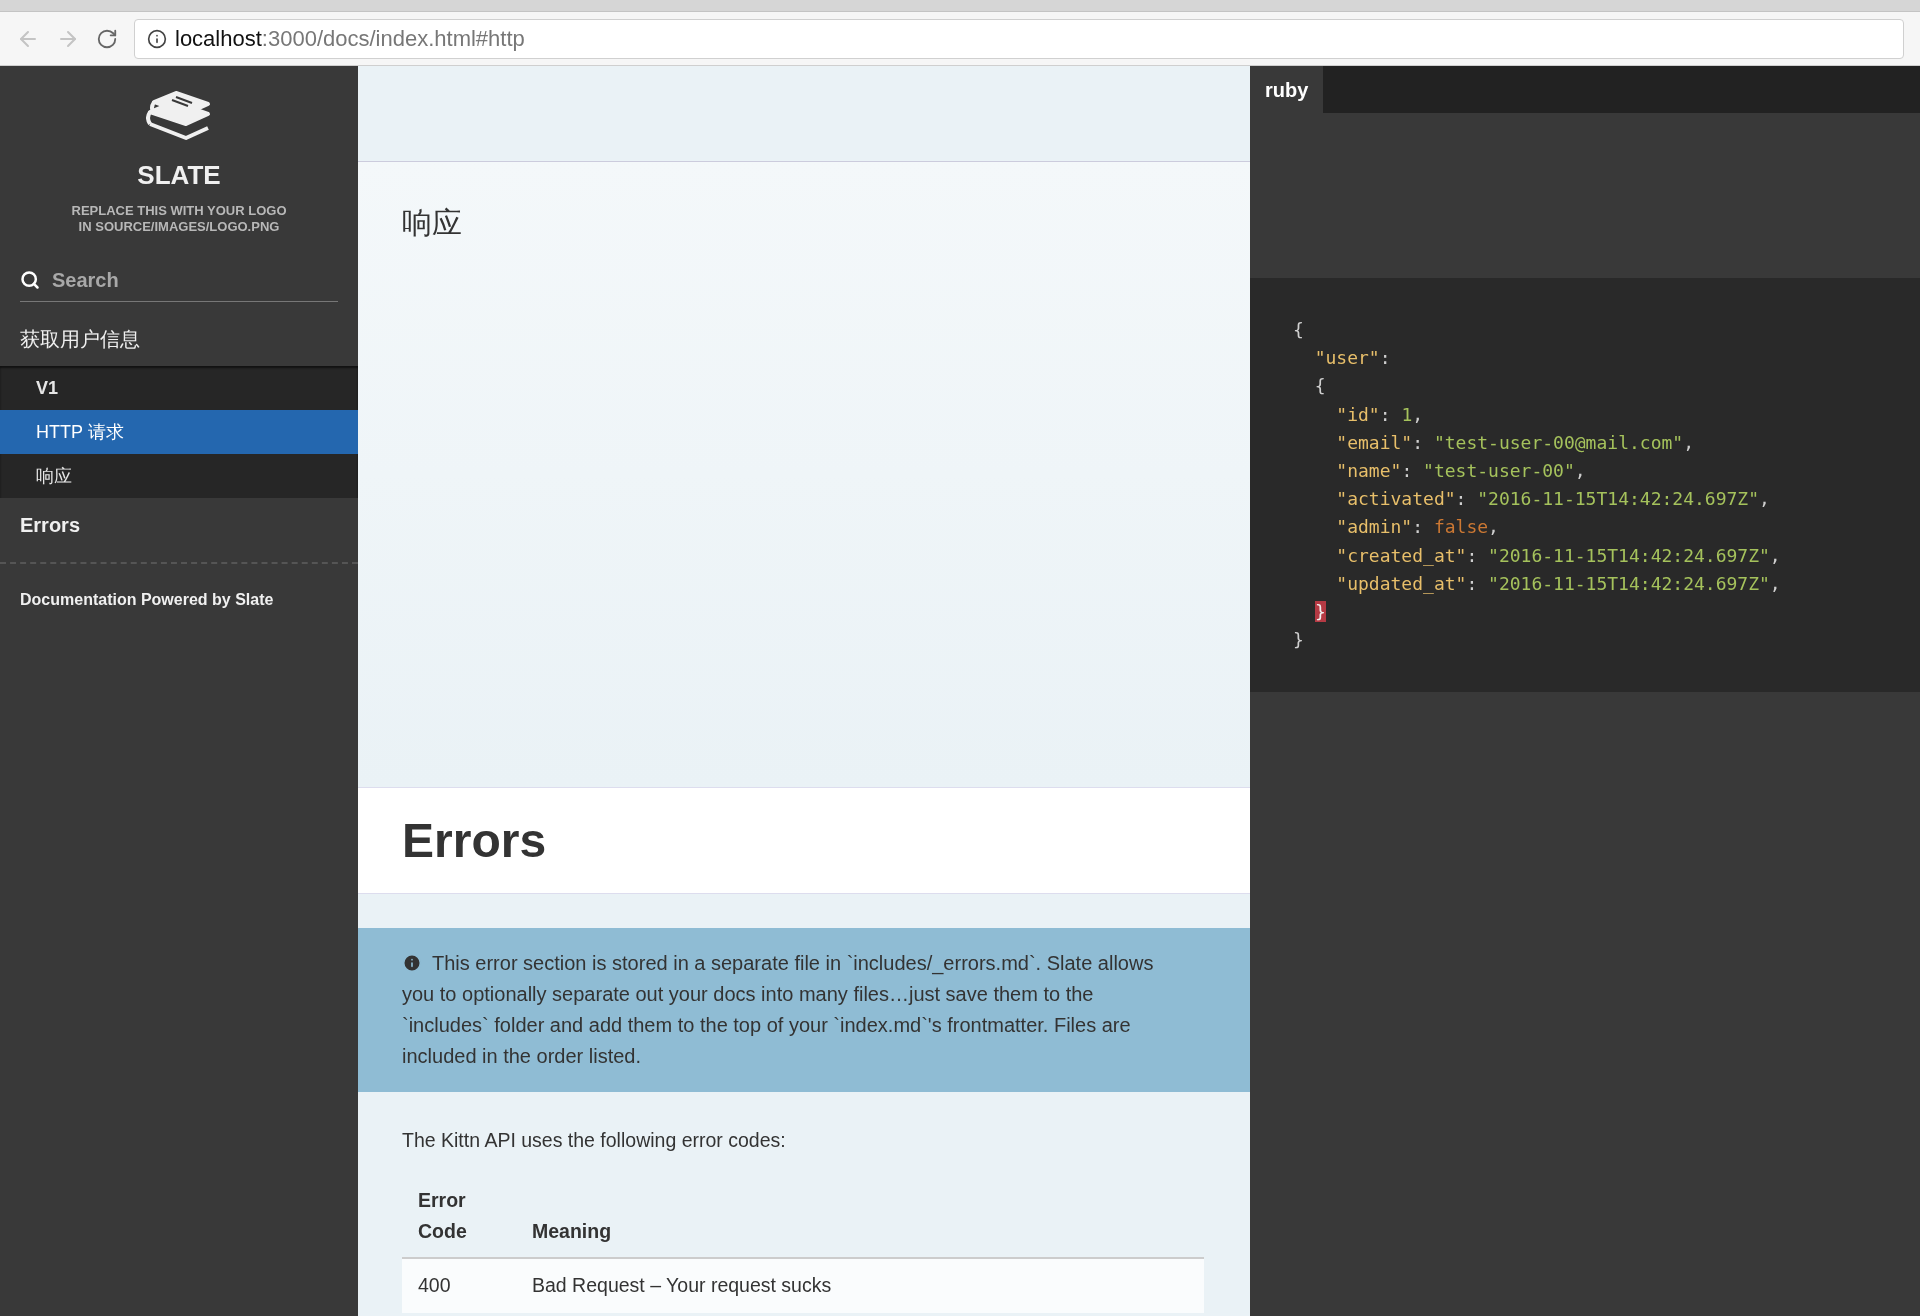  What do you see at coordinates (179, 600) in the screenshot?
I see `footer-link: Documentation Powered by Slate` at bounding box center [179, 600].